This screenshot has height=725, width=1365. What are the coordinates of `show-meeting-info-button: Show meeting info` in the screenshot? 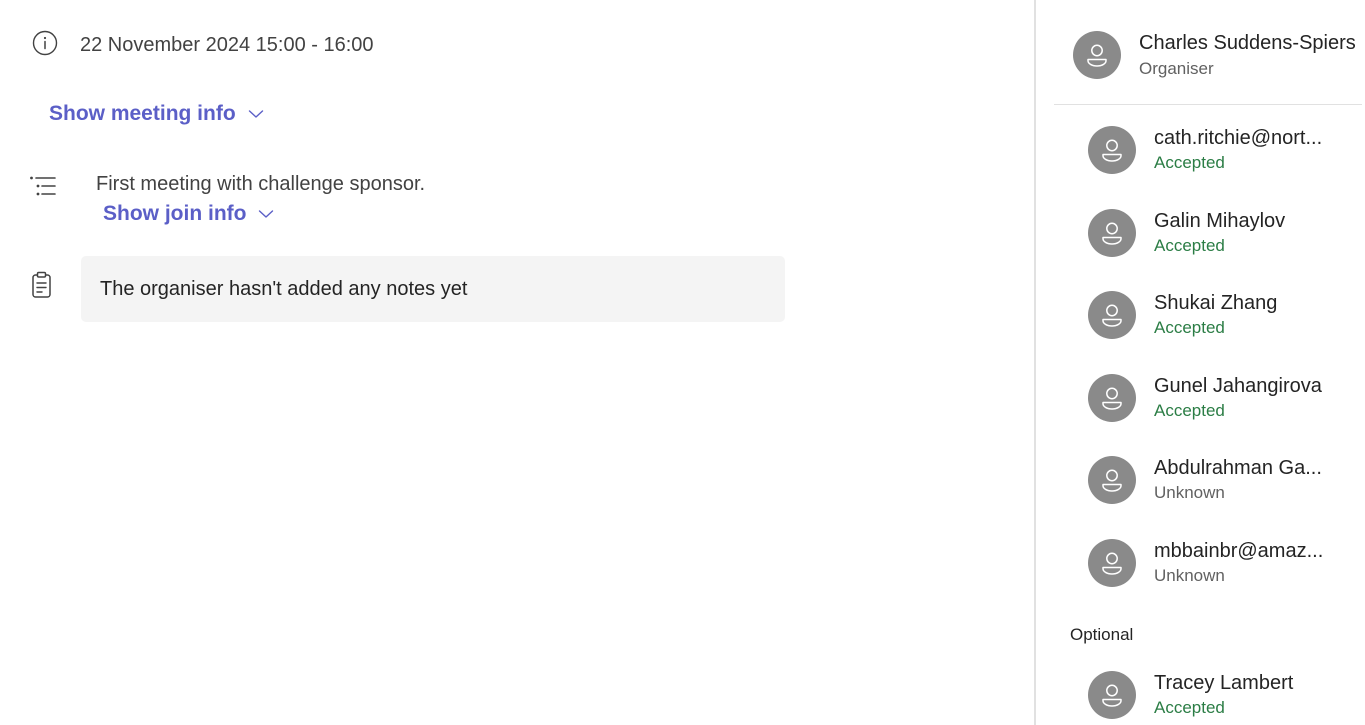 It's located at (156, 114).